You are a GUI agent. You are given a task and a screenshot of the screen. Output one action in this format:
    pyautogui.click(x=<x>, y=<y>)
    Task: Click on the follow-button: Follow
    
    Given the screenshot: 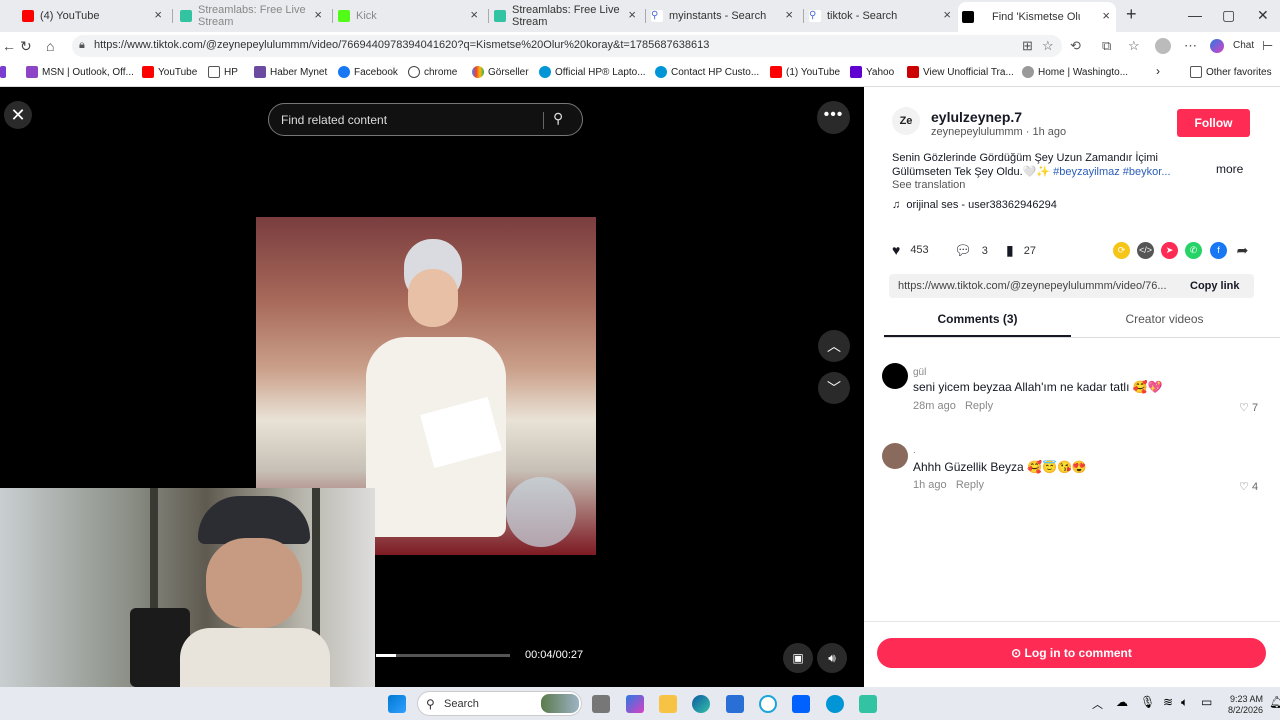 What is the action you would take?
    pyautogui.click(x=1213, y=123)
    